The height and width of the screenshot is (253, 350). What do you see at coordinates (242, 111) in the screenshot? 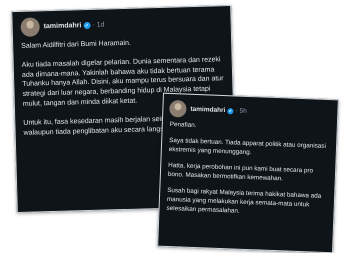
I see `post-timestamp: 5h` at bounding box center [242, 111].